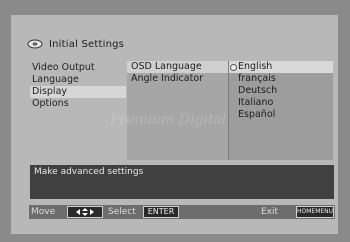 This screenshot has width=350, height=242. What do you see at coordinates (35, 44) in the screenshot?
I see `disc-icon` at bounding box center [35, 44].